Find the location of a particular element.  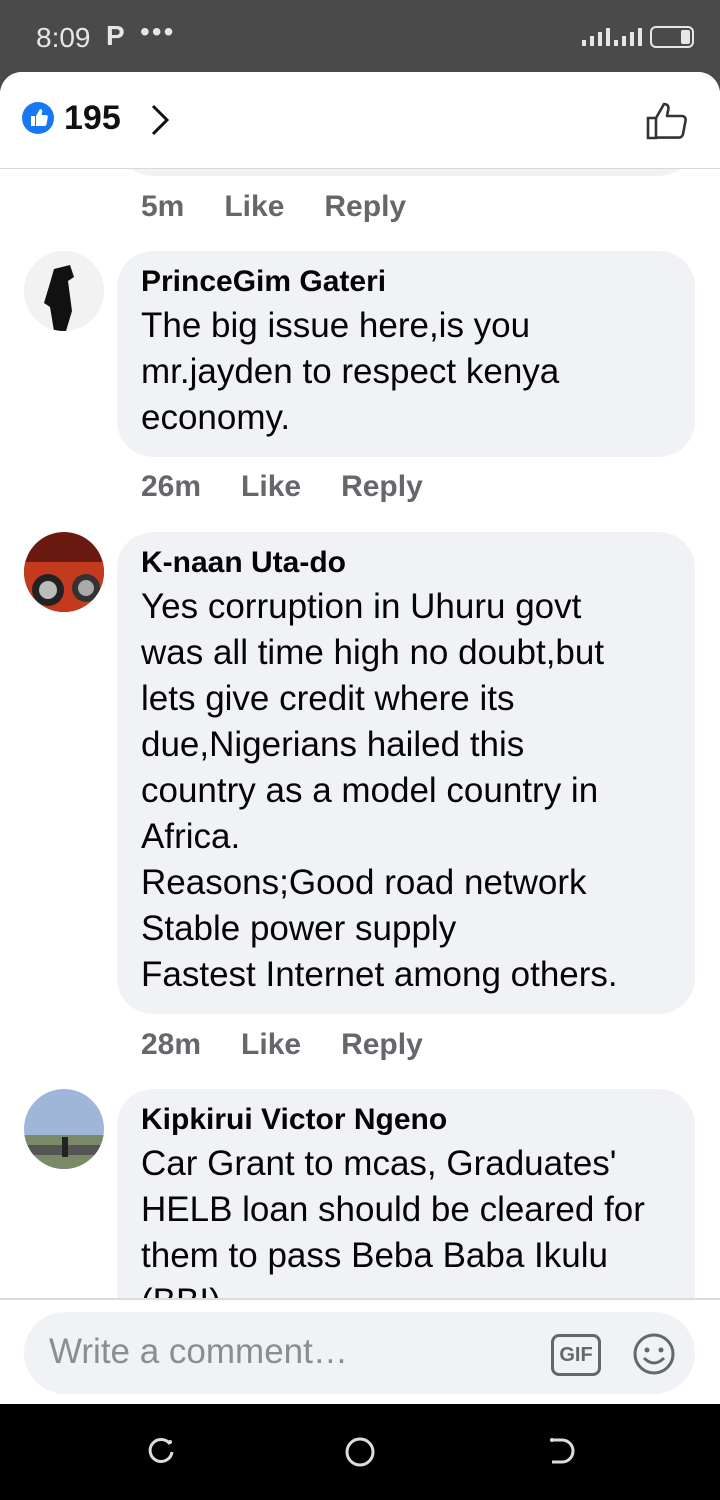

system-nav-bar is located at coordinates (360, 1452).